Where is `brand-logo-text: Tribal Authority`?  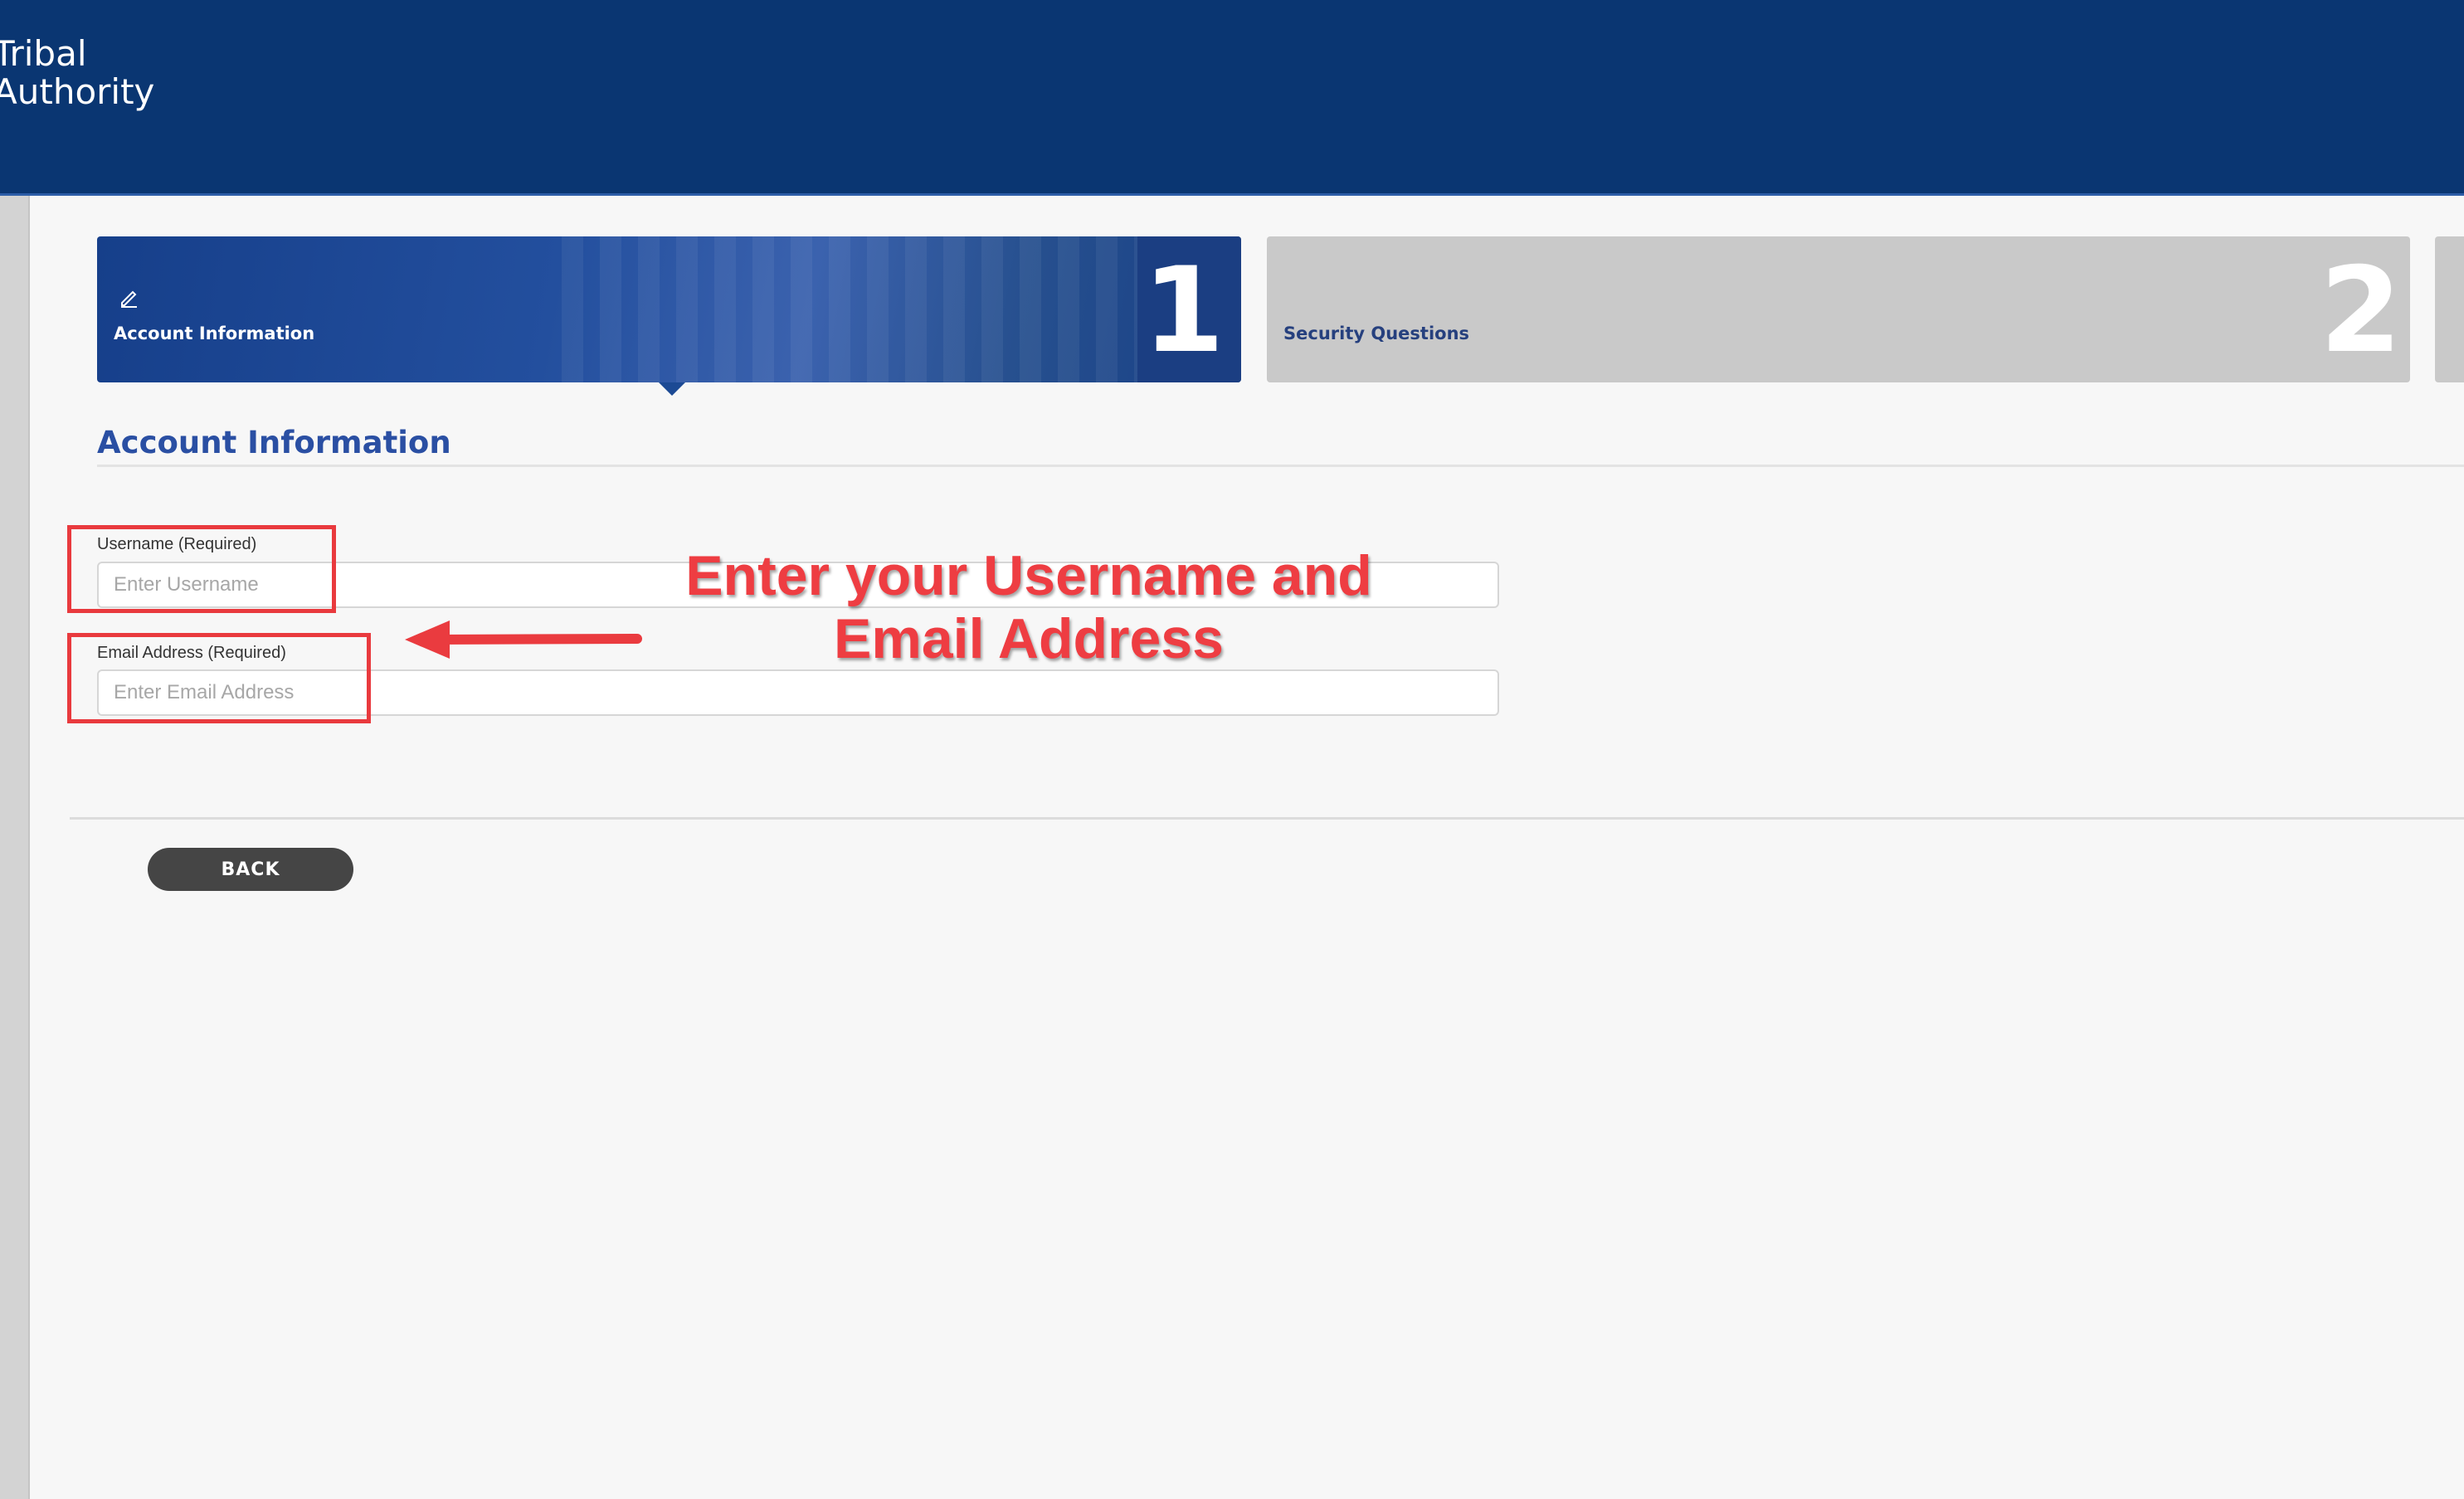 brand-logo-text: Tribal Authority is located at coordinates (77, 73).